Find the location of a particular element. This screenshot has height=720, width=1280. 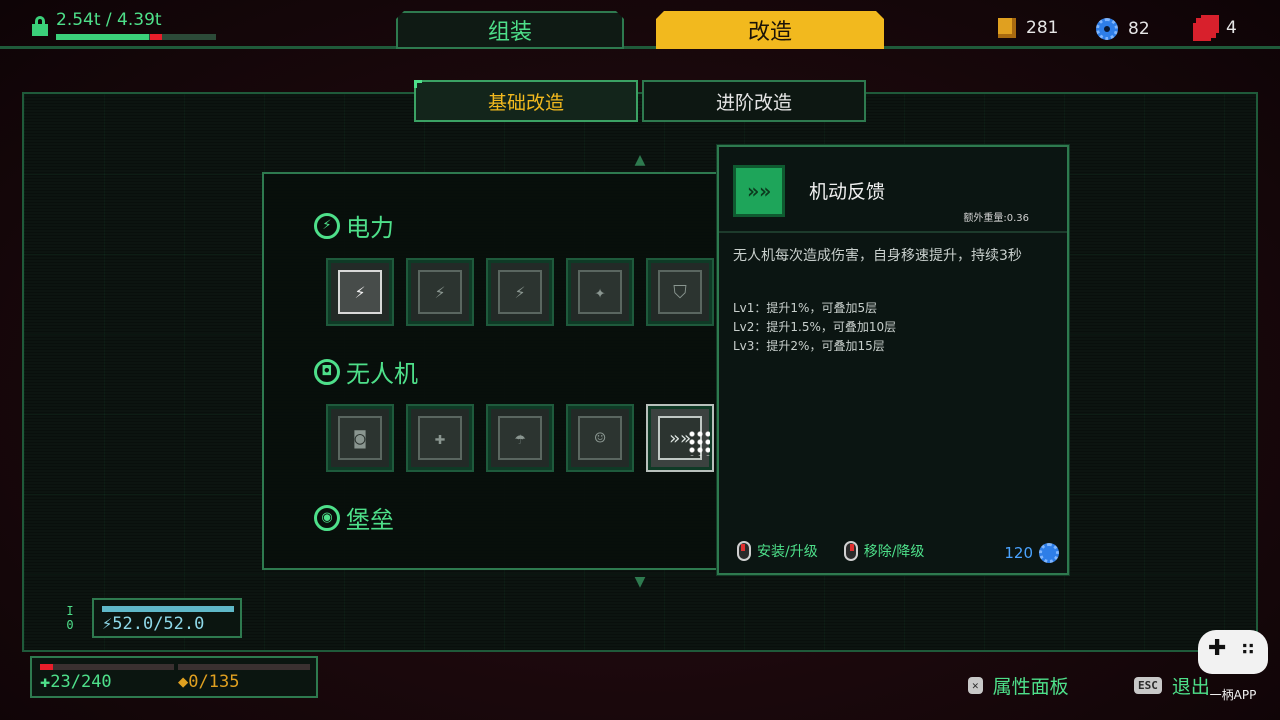

puzzle-resource: 4 is located at coordinates (1216, 28).